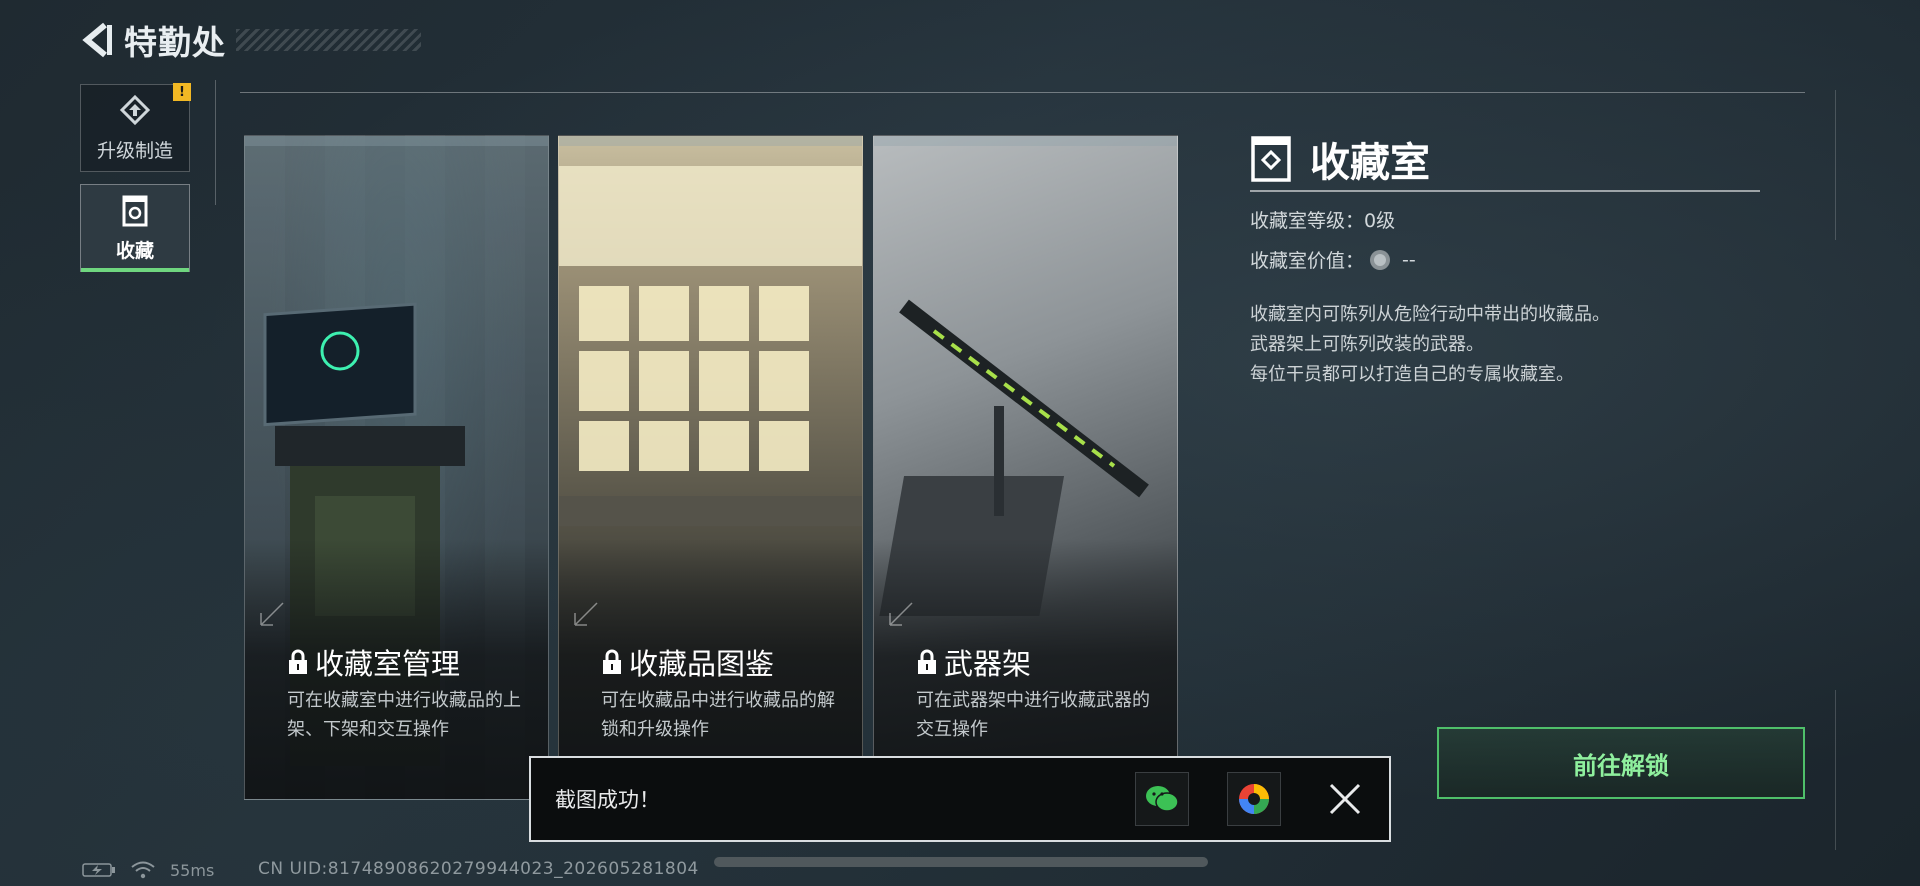 The height and width of the screenshot is (886, 1920). Describe the element at coordinates (961, 862) in the screenshot. I see `home-indicator` at that location.